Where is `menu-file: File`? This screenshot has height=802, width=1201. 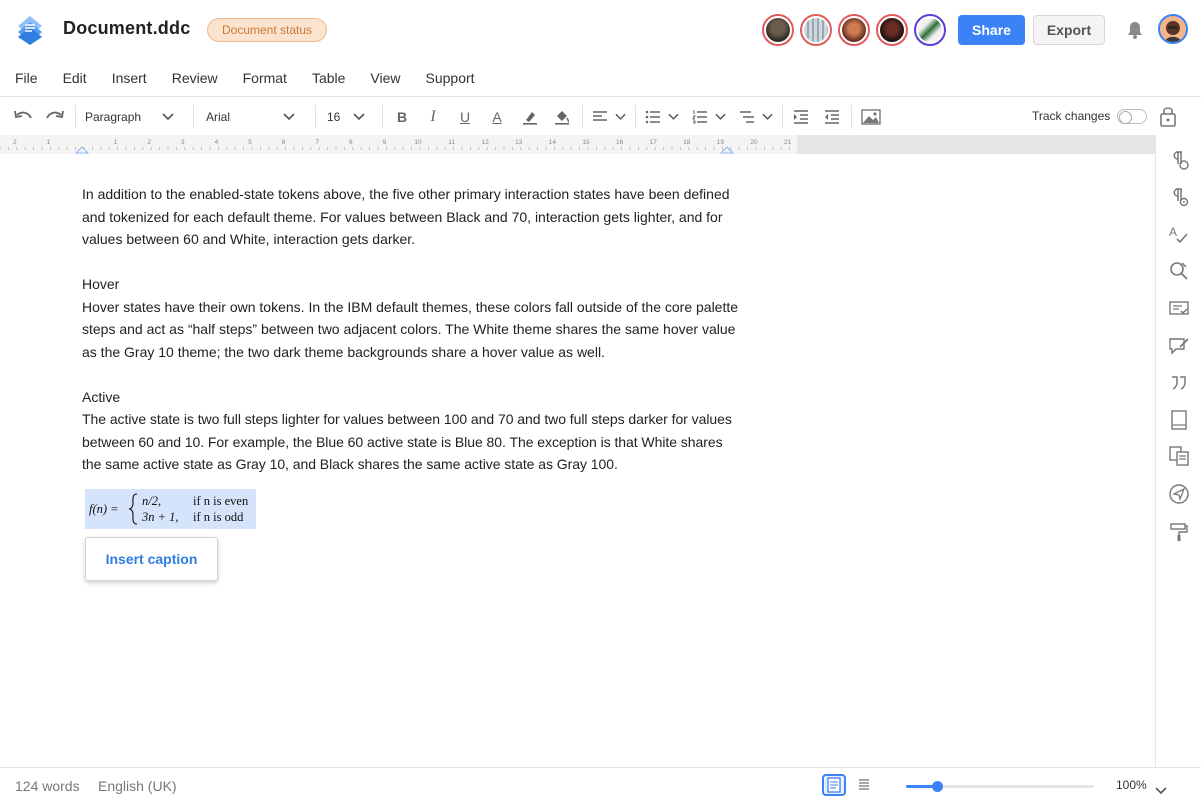
menu-file: File is located at coordinates (26, 79).